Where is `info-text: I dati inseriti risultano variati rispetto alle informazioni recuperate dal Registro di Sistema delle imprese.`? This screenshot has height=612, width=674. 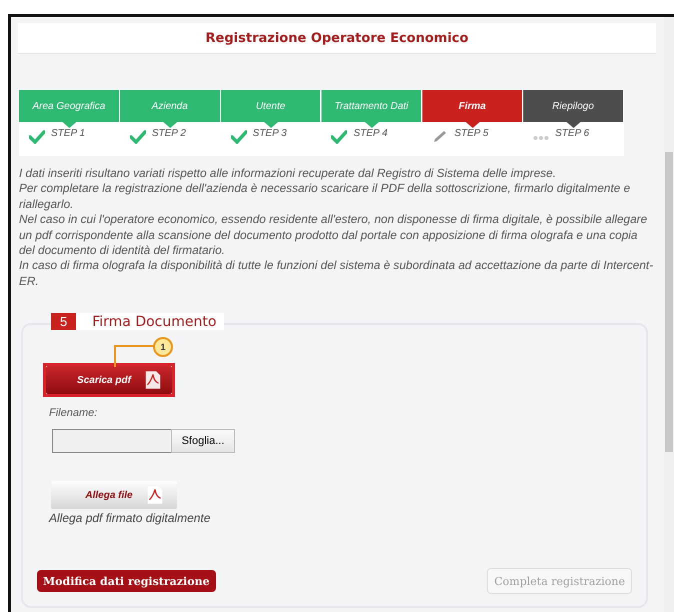 info-text: I dati inseriti risultano variati rispetto alle informazioni recuperate dal Registro di Sistema delle imprese. is located at coordinates (288, 174).